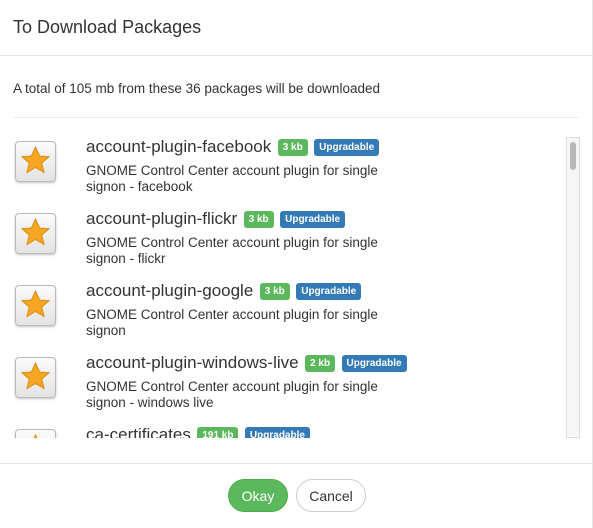 This screenshot has width=593, height=528. What do you see at coordinates (320, 363) in the screenshot?
I see `size-badge: 2 kb` at bounding box center [320, 363].